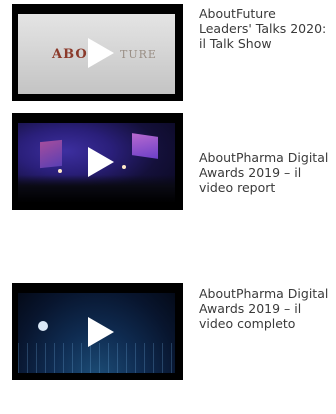 Image resolution: width=336 pixels, height=414 pixels. What do you see at coordinates (96, 189) in the screenshot?
I see `crowd-silhouette` at bounding box center [96, 189].